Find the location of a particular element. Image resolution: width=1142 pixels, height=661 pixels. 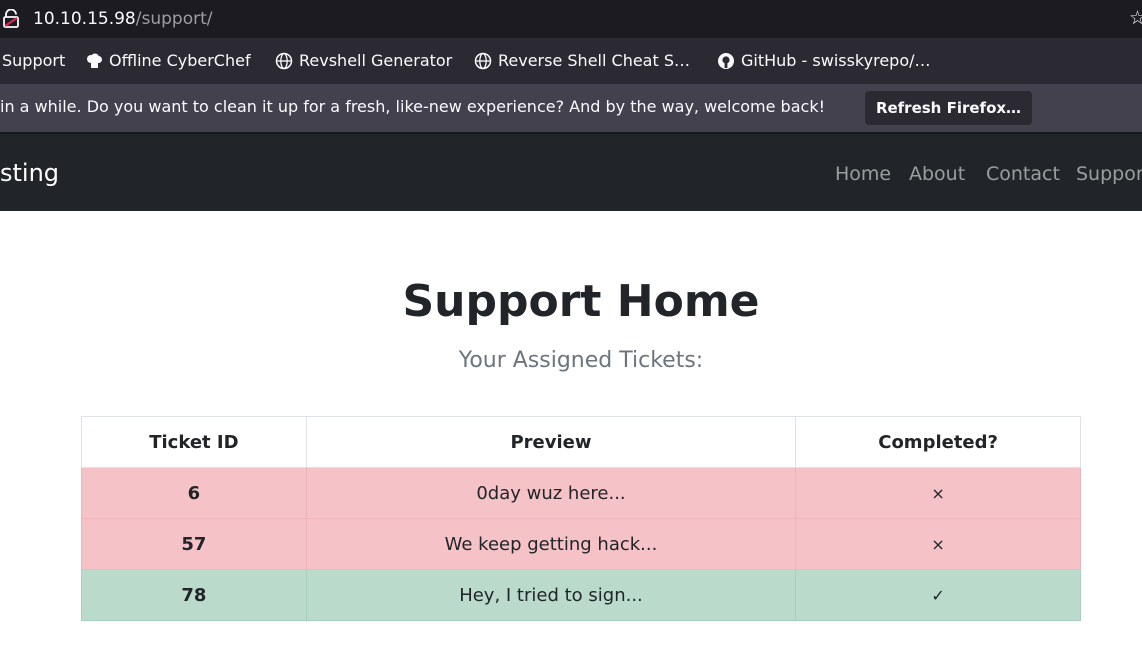

lock-icon is located at coordinates (11, 19).